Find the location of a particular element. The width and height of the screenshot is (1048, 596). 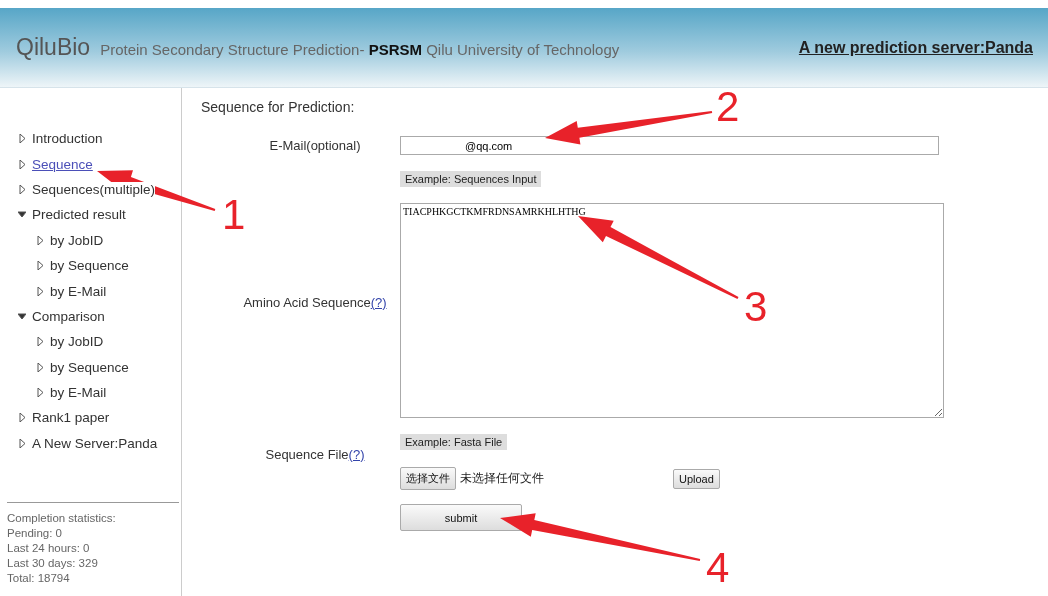

example-button: Example: Fasta File is located at coordinates (454, 442).